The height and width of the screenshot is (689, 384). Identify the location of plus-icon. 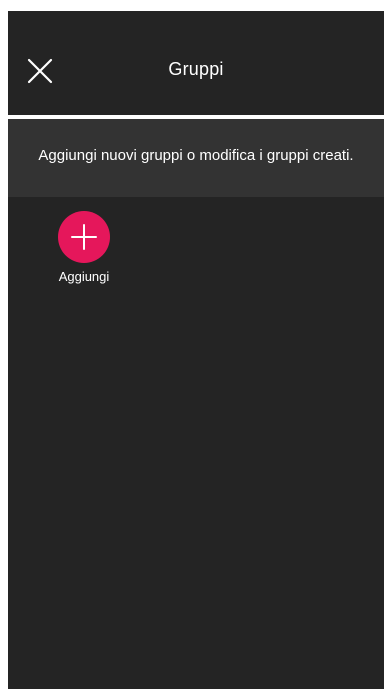
(84, 237).